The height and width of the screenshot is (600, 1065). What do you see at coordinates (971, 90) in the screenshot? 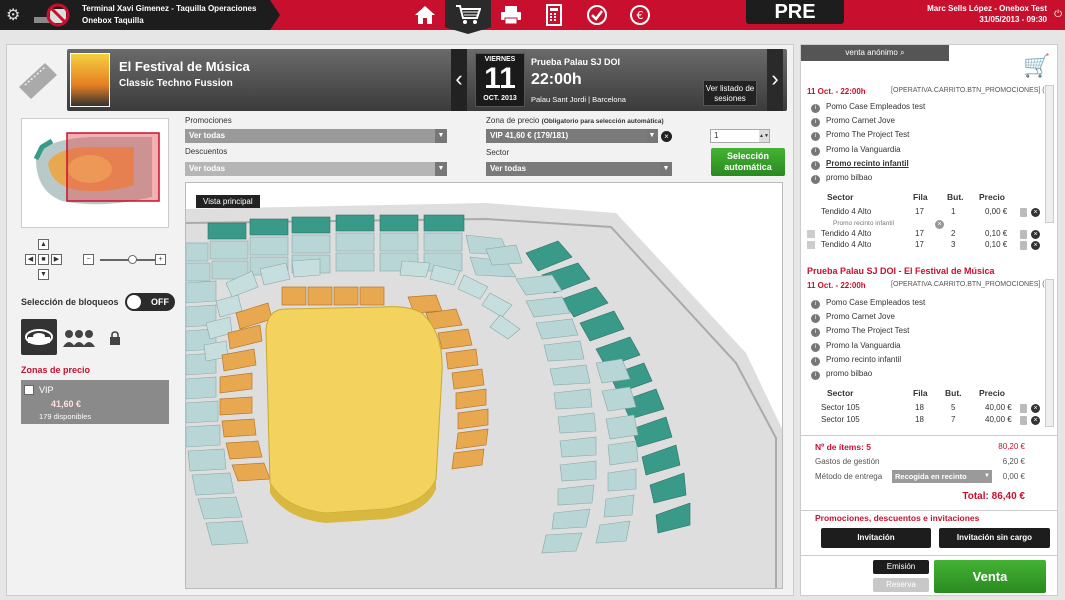
I see `session1-promo-header: [OPERATIVA.CARRITO.BTN_PROMOCIONES] (6)` at bounding box center [971, 90].